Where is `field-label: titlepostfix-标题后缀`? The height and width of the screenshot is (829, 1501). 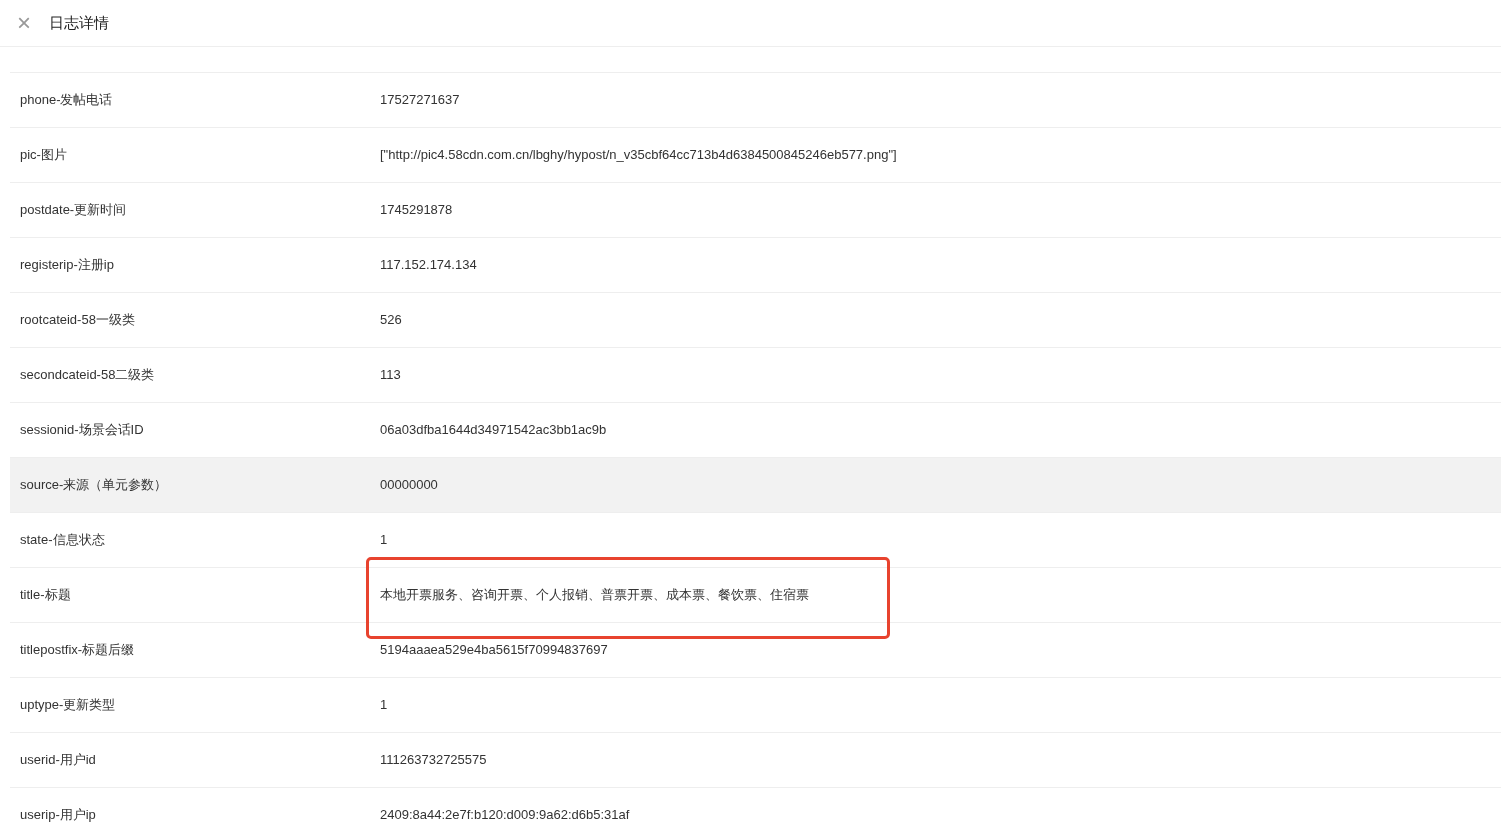
field-label: titlepostfix-标题后缀 is located at coordinates (77, 650).